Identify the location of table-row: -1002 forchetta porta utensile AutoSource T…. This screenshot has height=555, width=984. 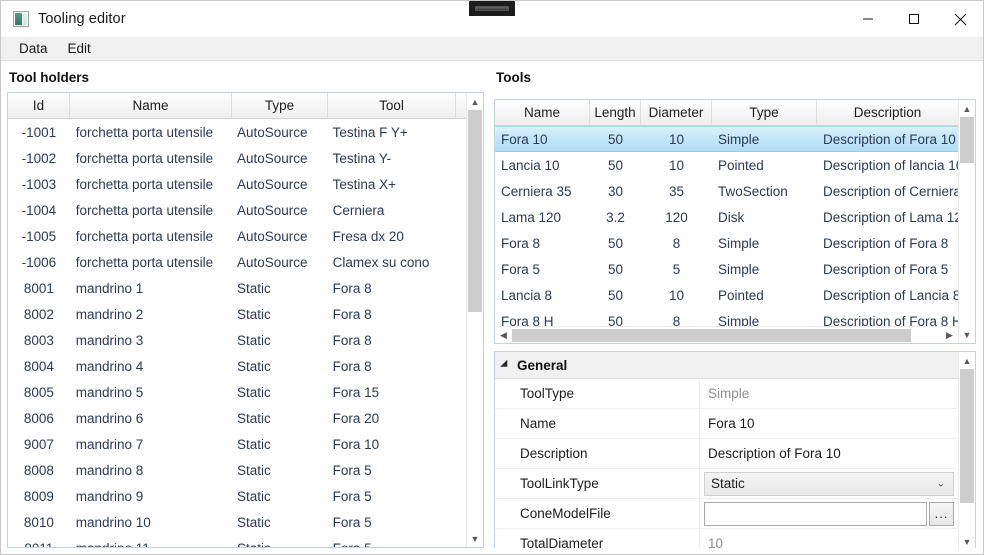
(237, 158).